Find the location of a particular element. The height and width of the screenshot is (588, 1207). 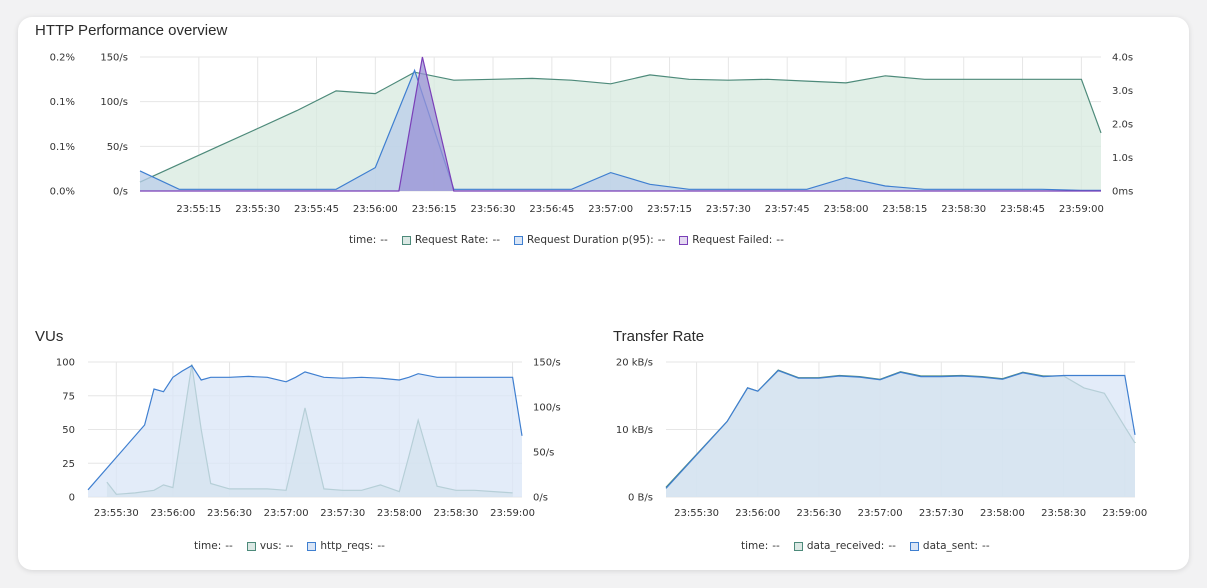

y-tick-label-left: 25 is located at coordinates (68, 464).